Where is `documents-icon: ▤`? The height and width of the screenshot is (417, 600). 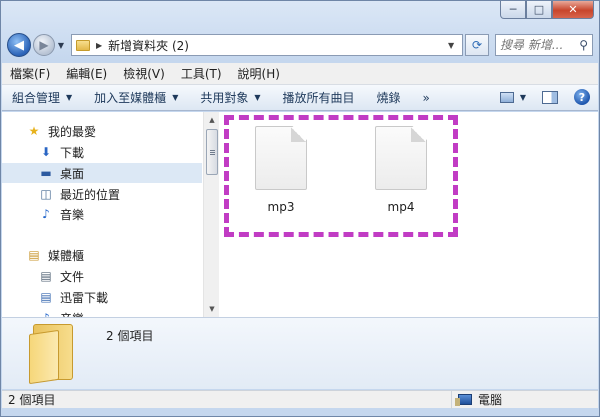 documents-icon: ▤ is located at coordinates (46, 276).